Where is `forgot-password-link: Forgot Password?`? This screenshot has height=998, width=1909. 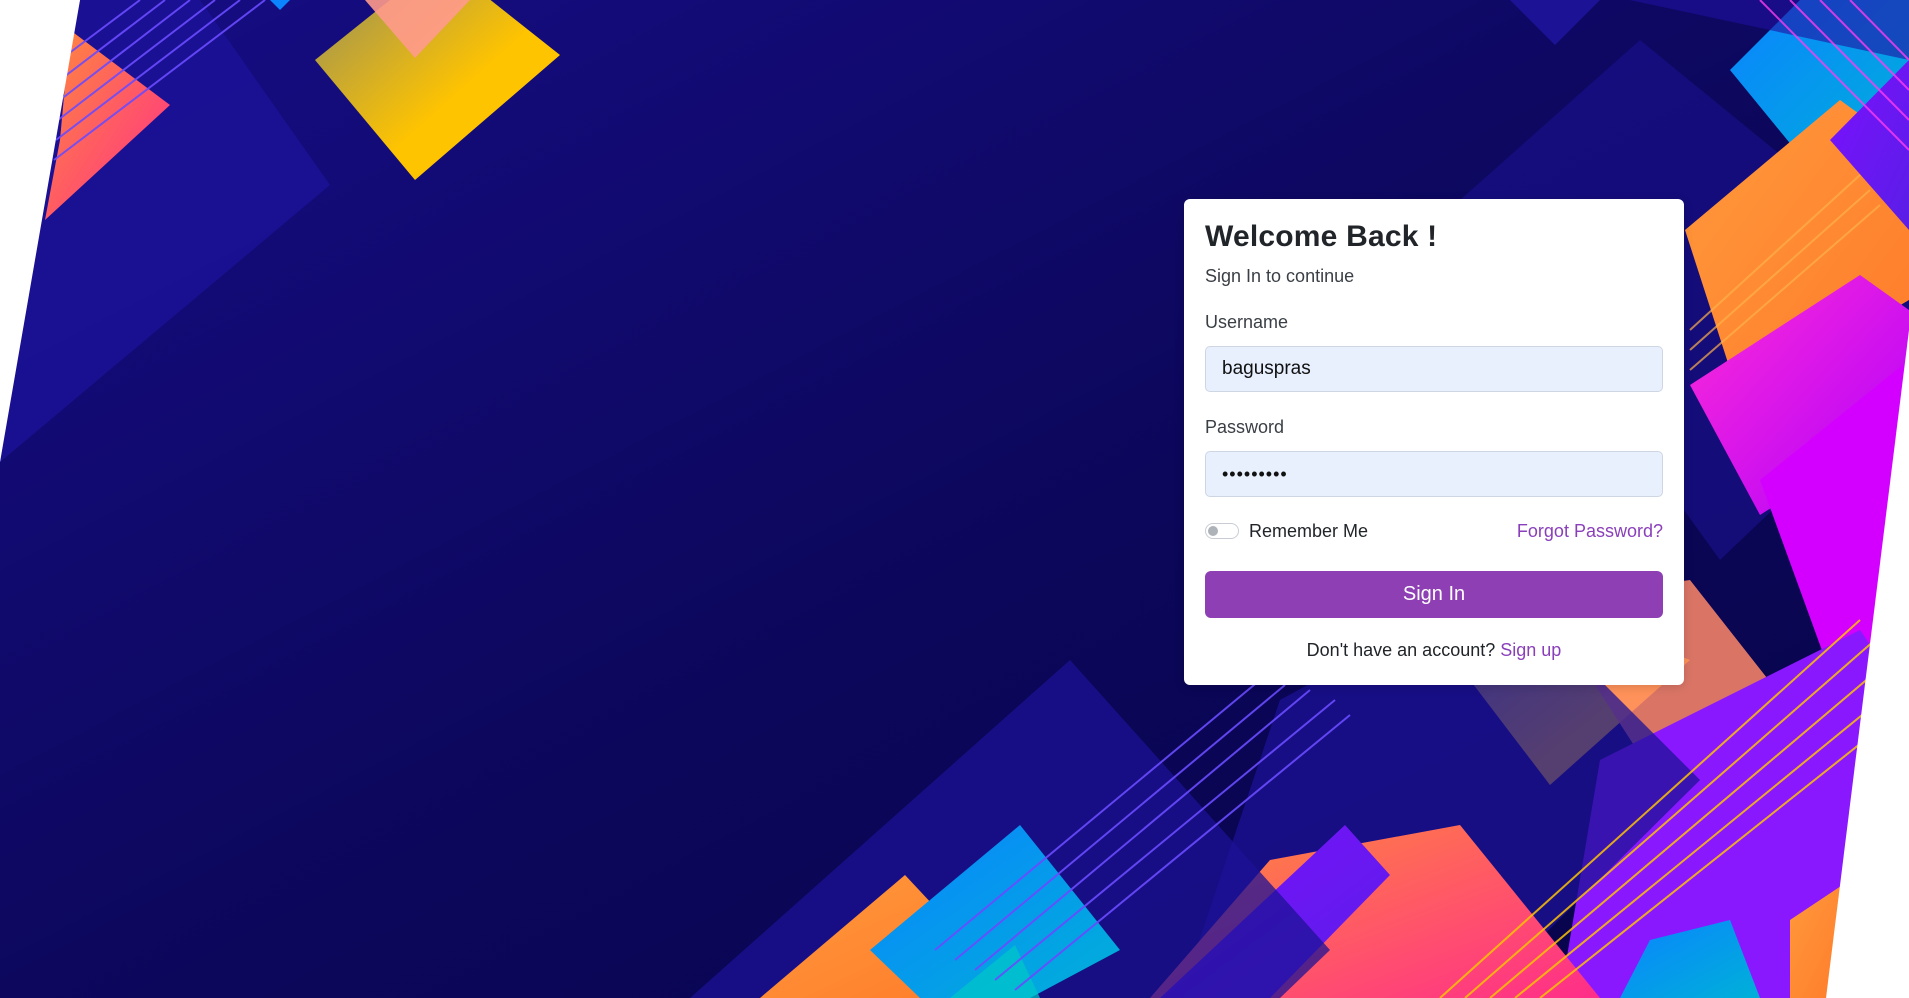
forgot-password-link: Forgot Password? is located at coordinates (1590, 531).